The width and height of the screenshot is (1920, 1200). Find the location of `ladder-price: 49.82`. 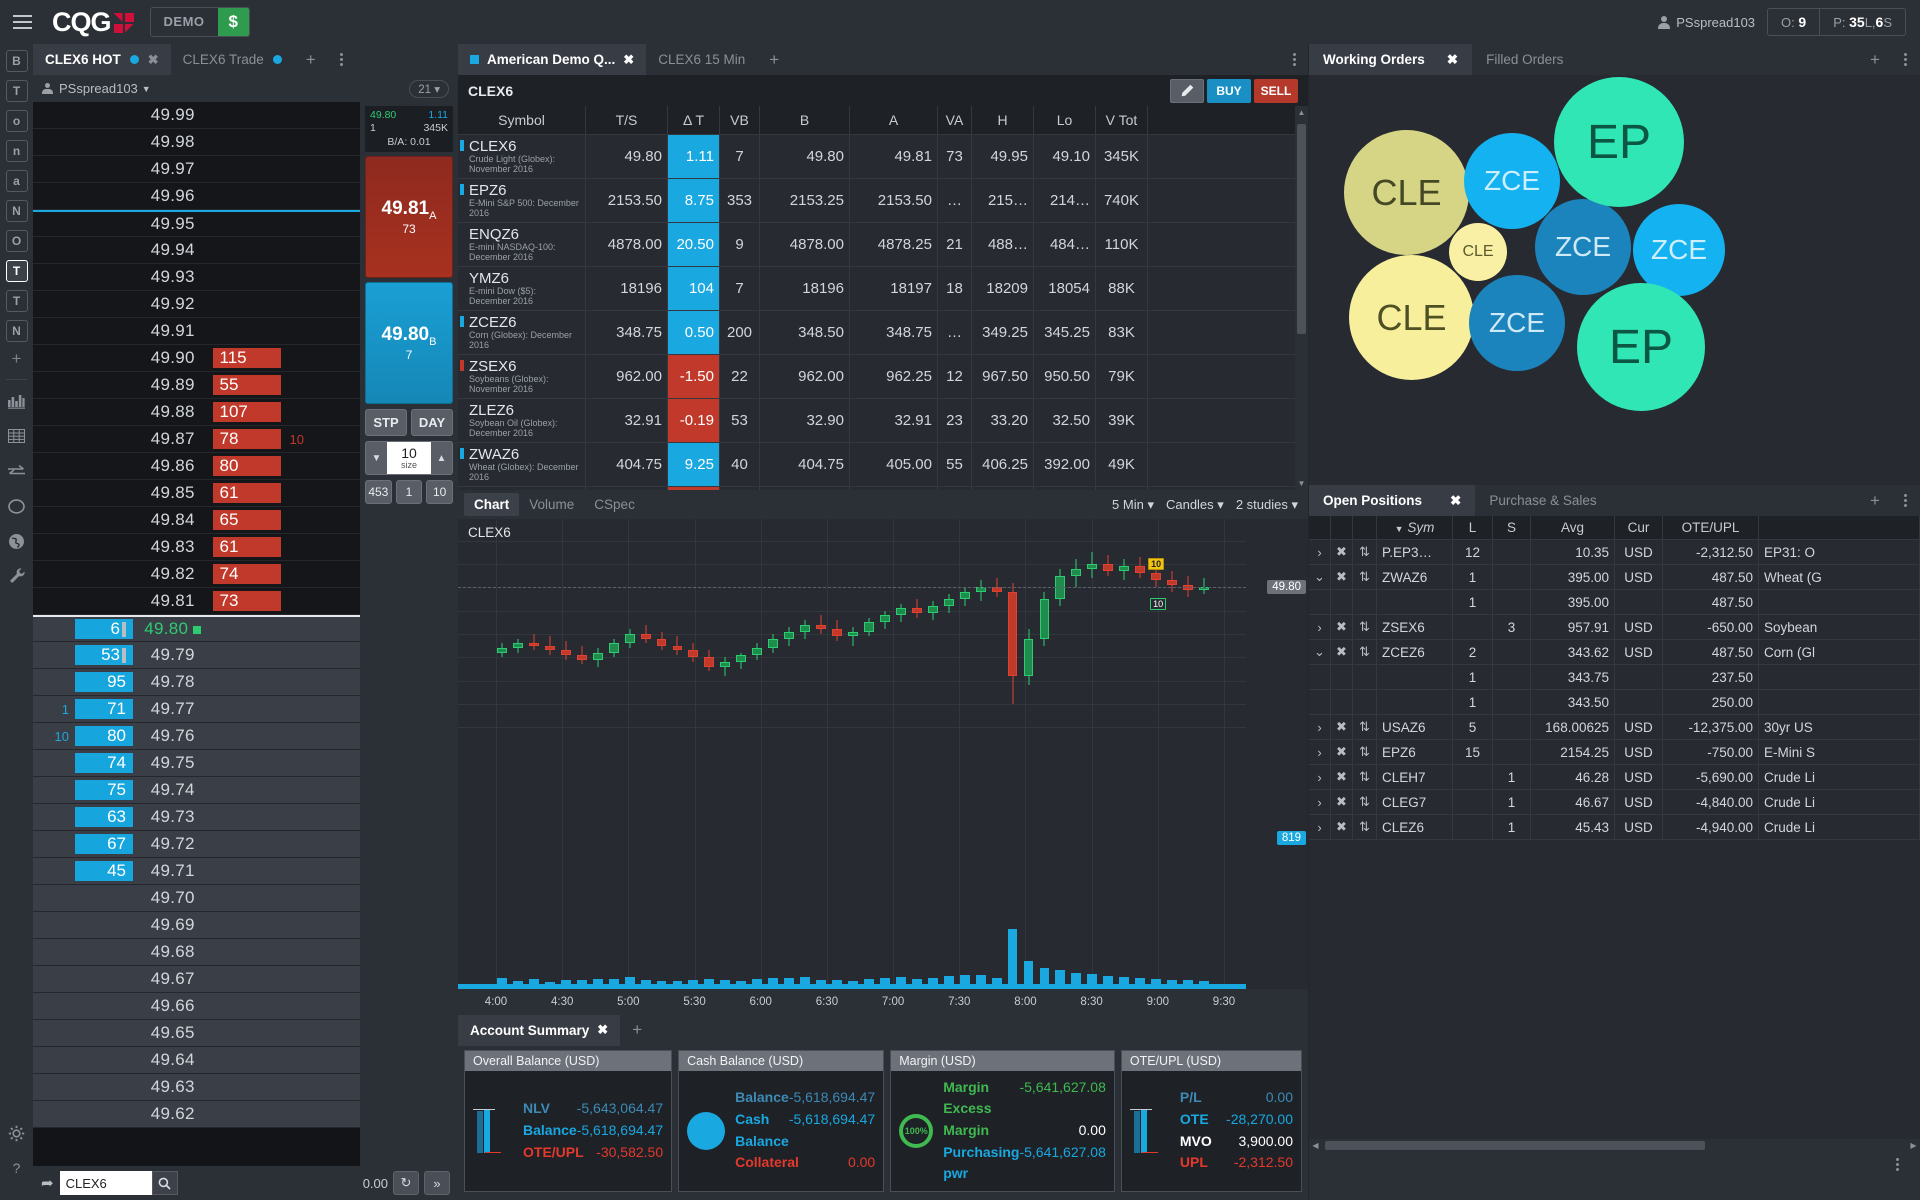

ladder-price: 49.82 is located at coordinates (173, 574).